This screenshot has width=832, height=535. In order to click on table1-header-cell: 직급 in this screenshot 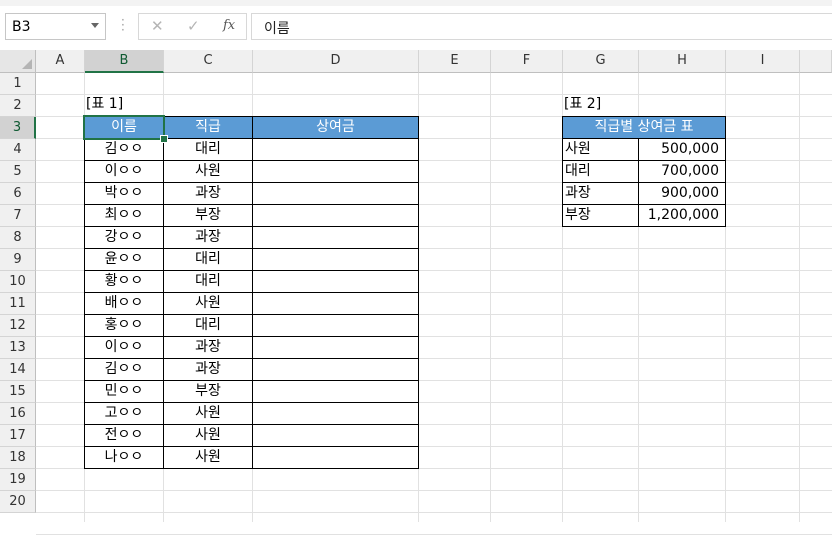, I will do `click(208, 127)`.